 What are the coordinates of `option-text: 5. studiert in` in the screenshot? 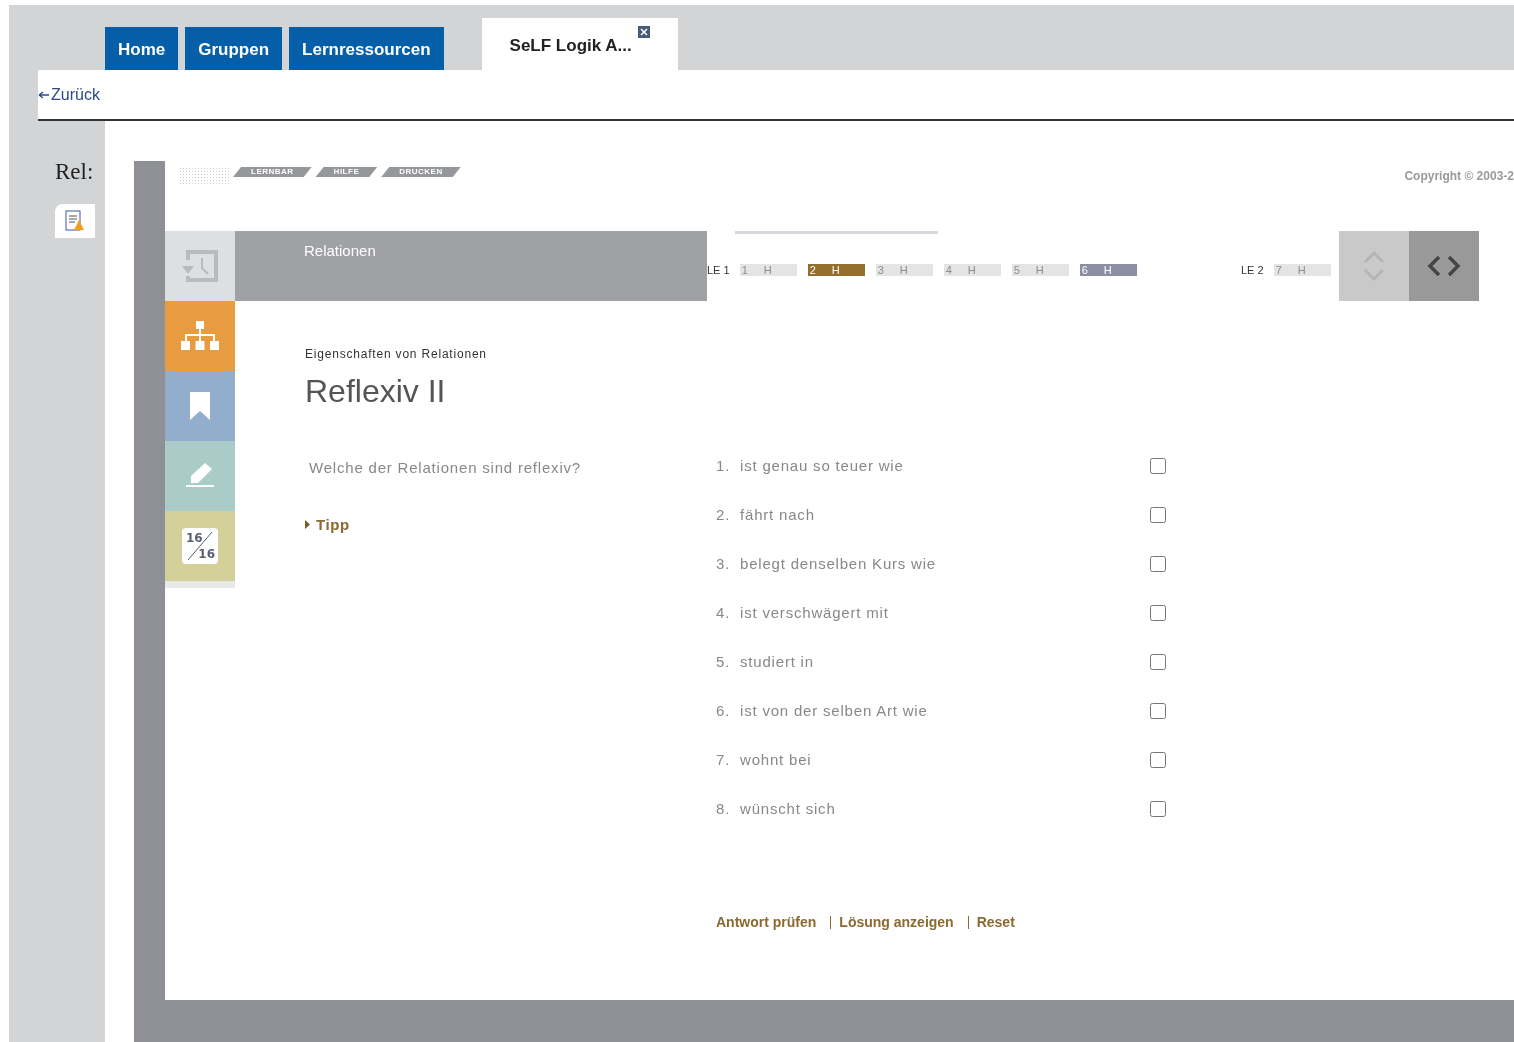 It's located at (765, 661).